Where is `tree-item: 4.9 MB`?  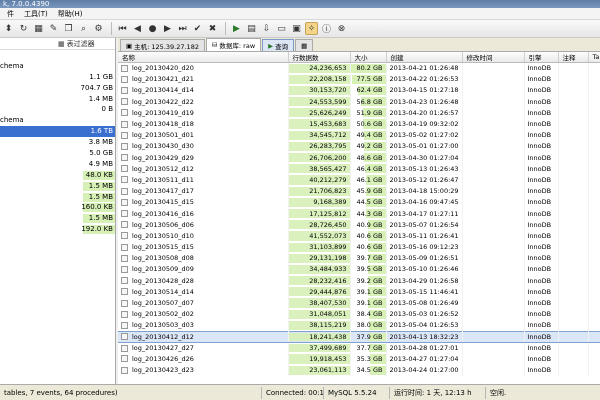 tree-item: 4.9 MB is located at coordinates (57, 164).